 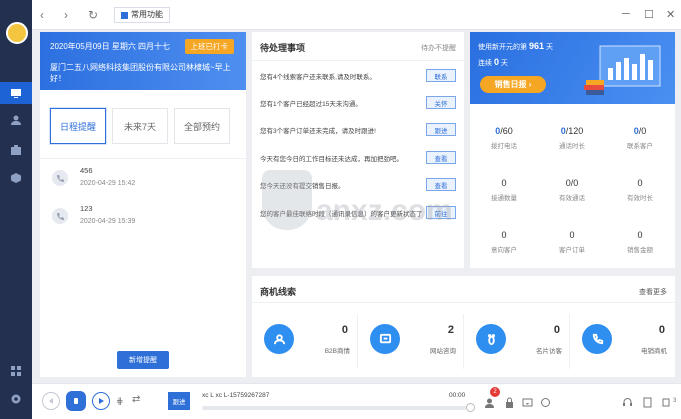 What do you see at coordinates (572, 68) in the screenshot?
I see `usage-banner: 使用新开元的第 961 天 连续 0 天 销售日报 ›` at bounding box center [572, 68].